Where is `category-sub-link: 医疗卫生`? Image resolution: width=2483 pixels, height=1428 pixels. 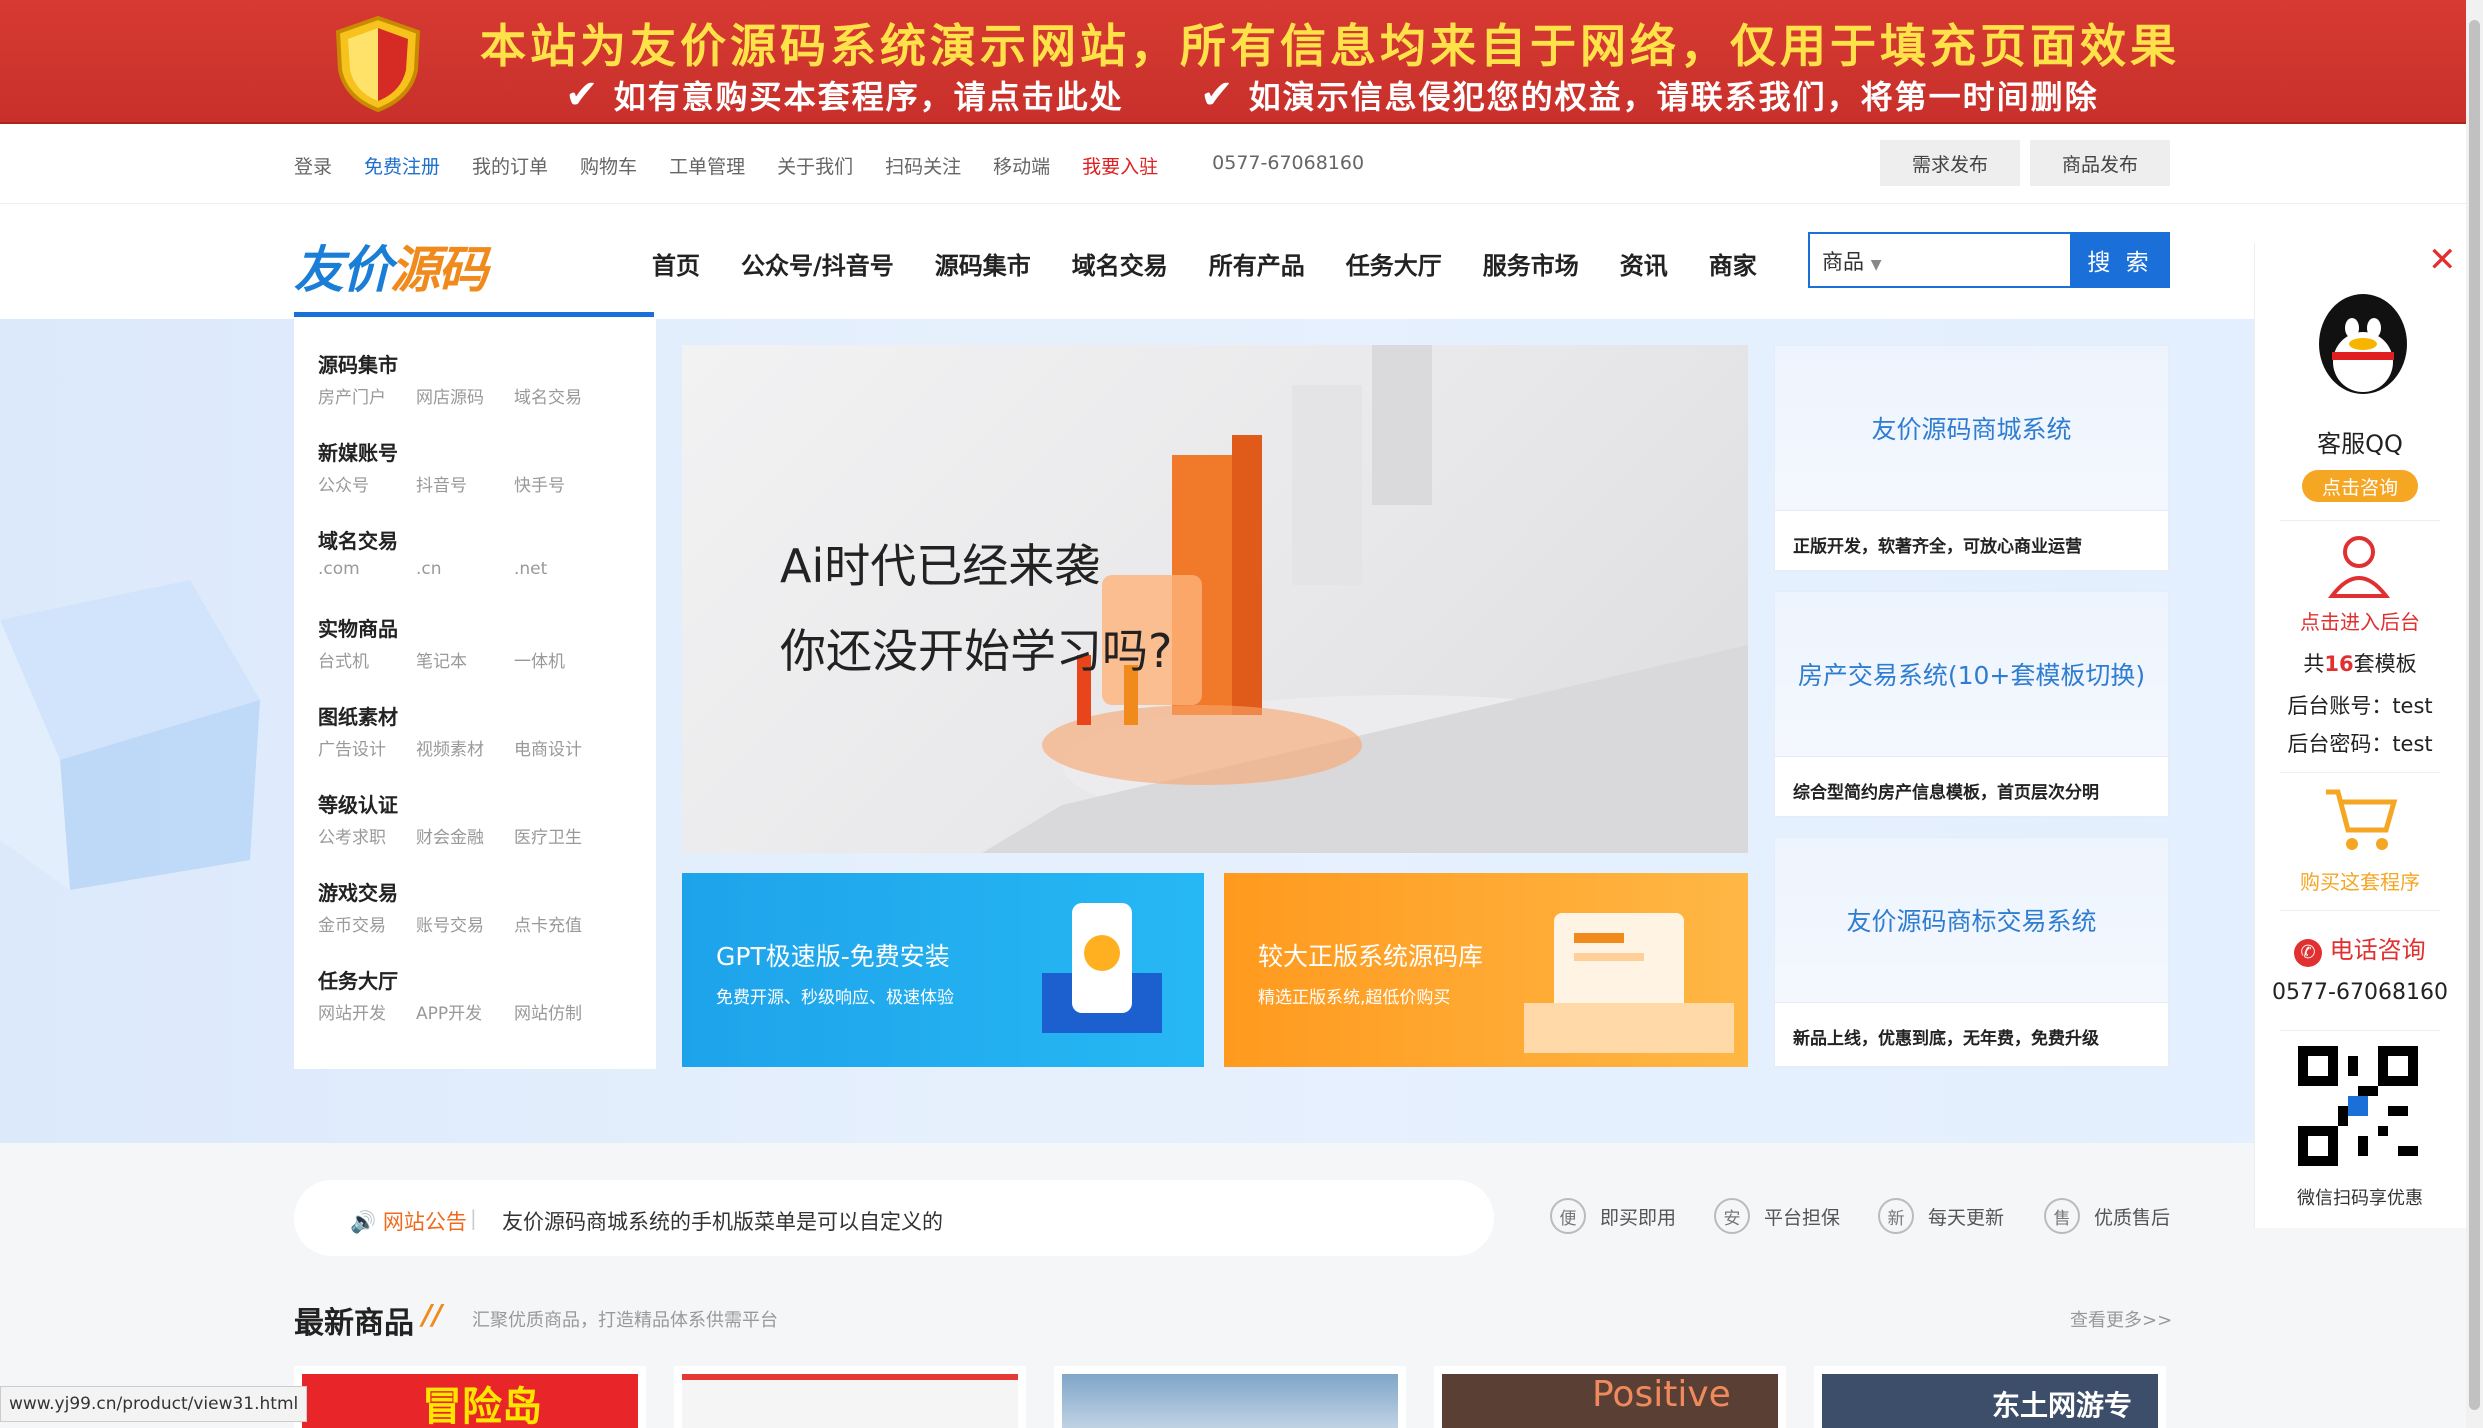 category-sub-link: 医疗卫生 is located at coordinates (563, 835).